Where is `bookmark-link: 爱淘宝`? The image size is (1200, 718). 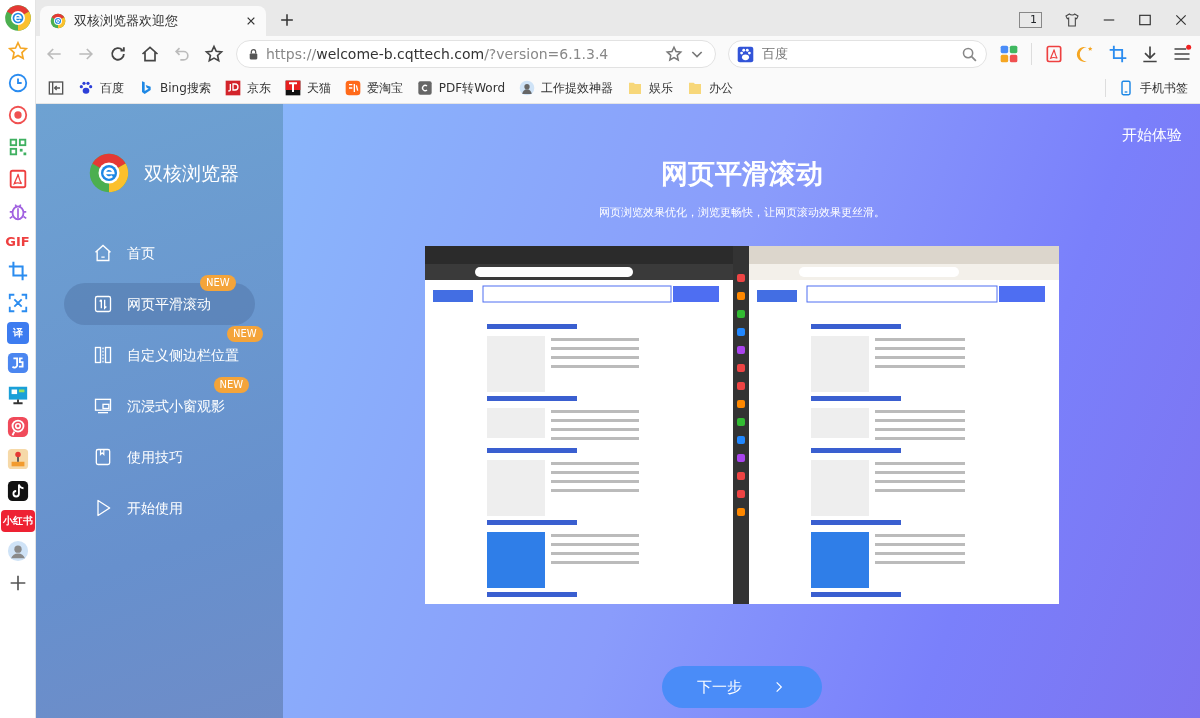 bookmark-link: 爱淘宝 is located at coordinates (373, 87).